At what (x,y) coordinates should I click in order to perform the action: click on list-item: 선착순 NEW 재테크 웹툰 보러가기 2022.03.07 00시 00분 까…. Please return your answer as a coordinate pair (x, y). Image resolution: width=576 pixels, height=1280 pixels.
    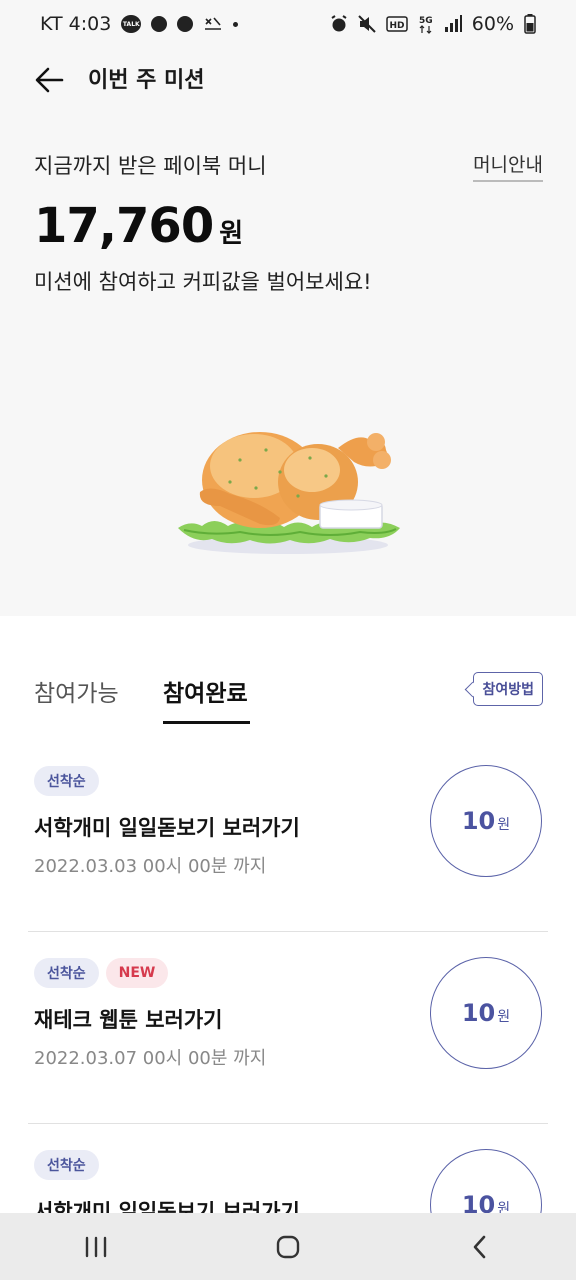
    Looking at the image, I should click on (288, 1028).